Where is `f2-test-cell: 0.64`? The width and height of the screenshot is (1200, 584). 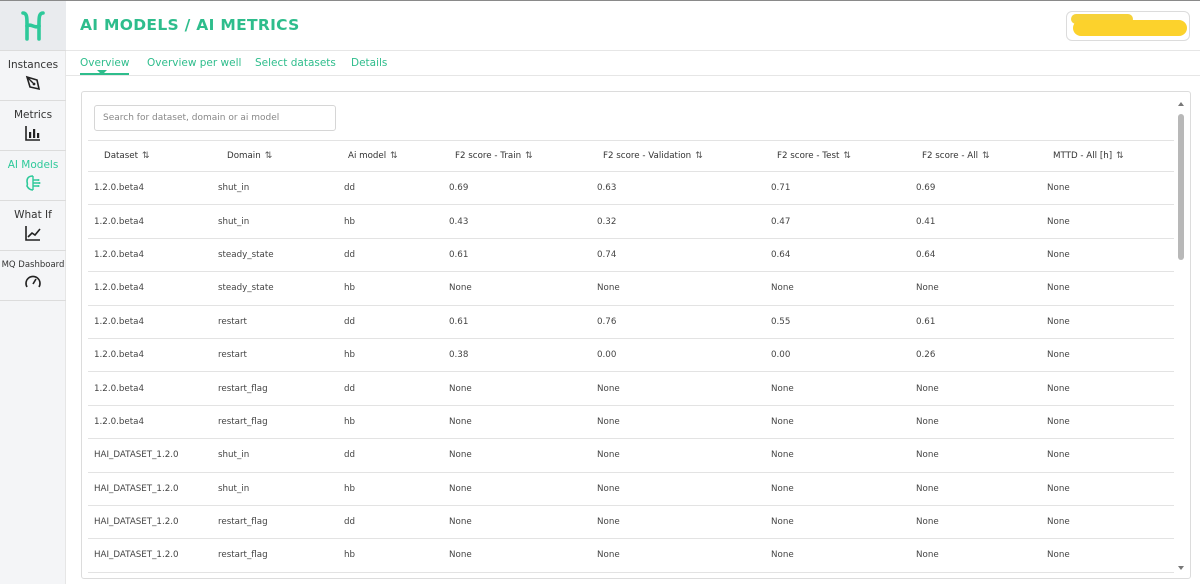
f2-test-cell: 0.64 is located at coordinates (827, 255).